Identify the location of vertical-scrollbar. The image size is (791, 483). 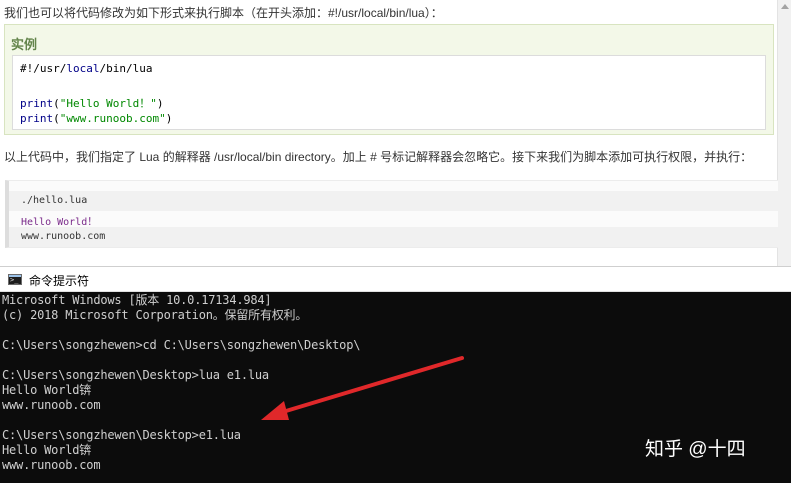
(784, 133).